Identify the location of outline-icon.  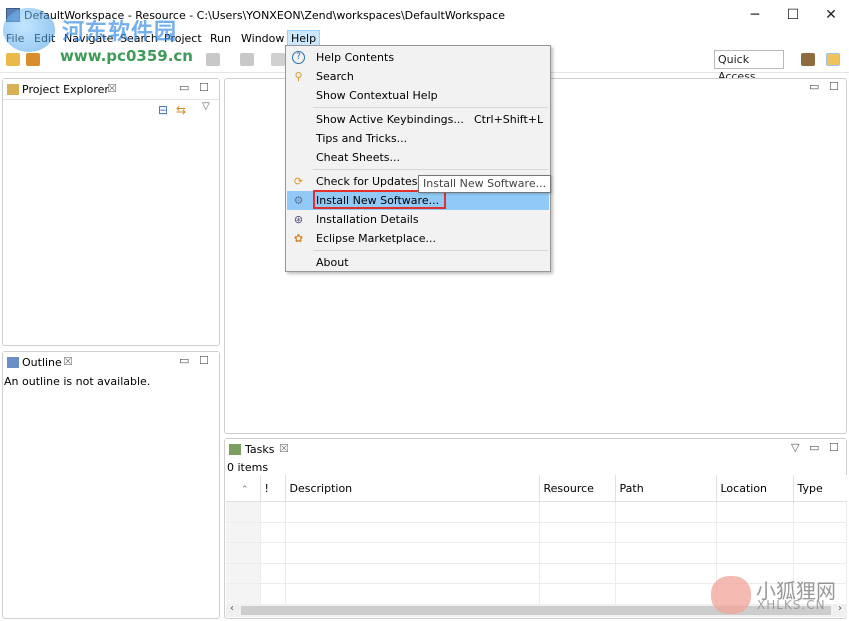
(13, 362).